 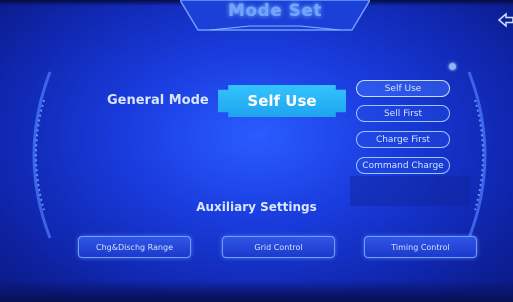 What do you see at coordinates (134, 247) in the screenshot?
I see `chg-dischg-range-button: Chg&Dischg Range` at bounding box center [134, 247].